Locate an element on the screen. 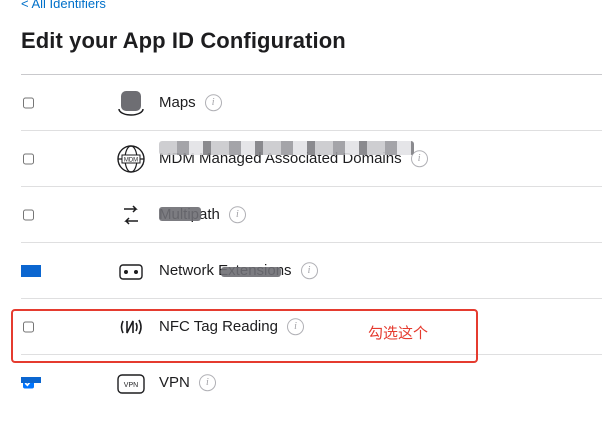 The height and width of the screenshot is (428, 602). svg-text: VPN is located at coordinates (131, 385).